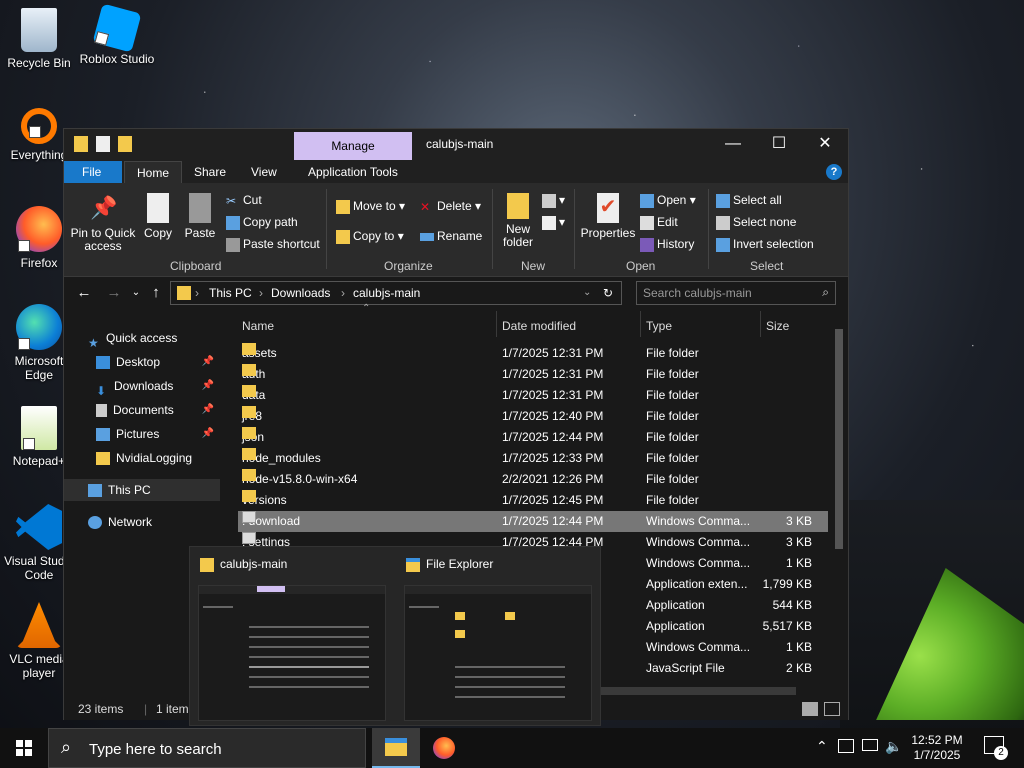  What do you see at coordinates (117, 34) in the screenshot?
I see `desktop-icon-roblox-studio: Roblox Studio` at bounding box center [117, 34].